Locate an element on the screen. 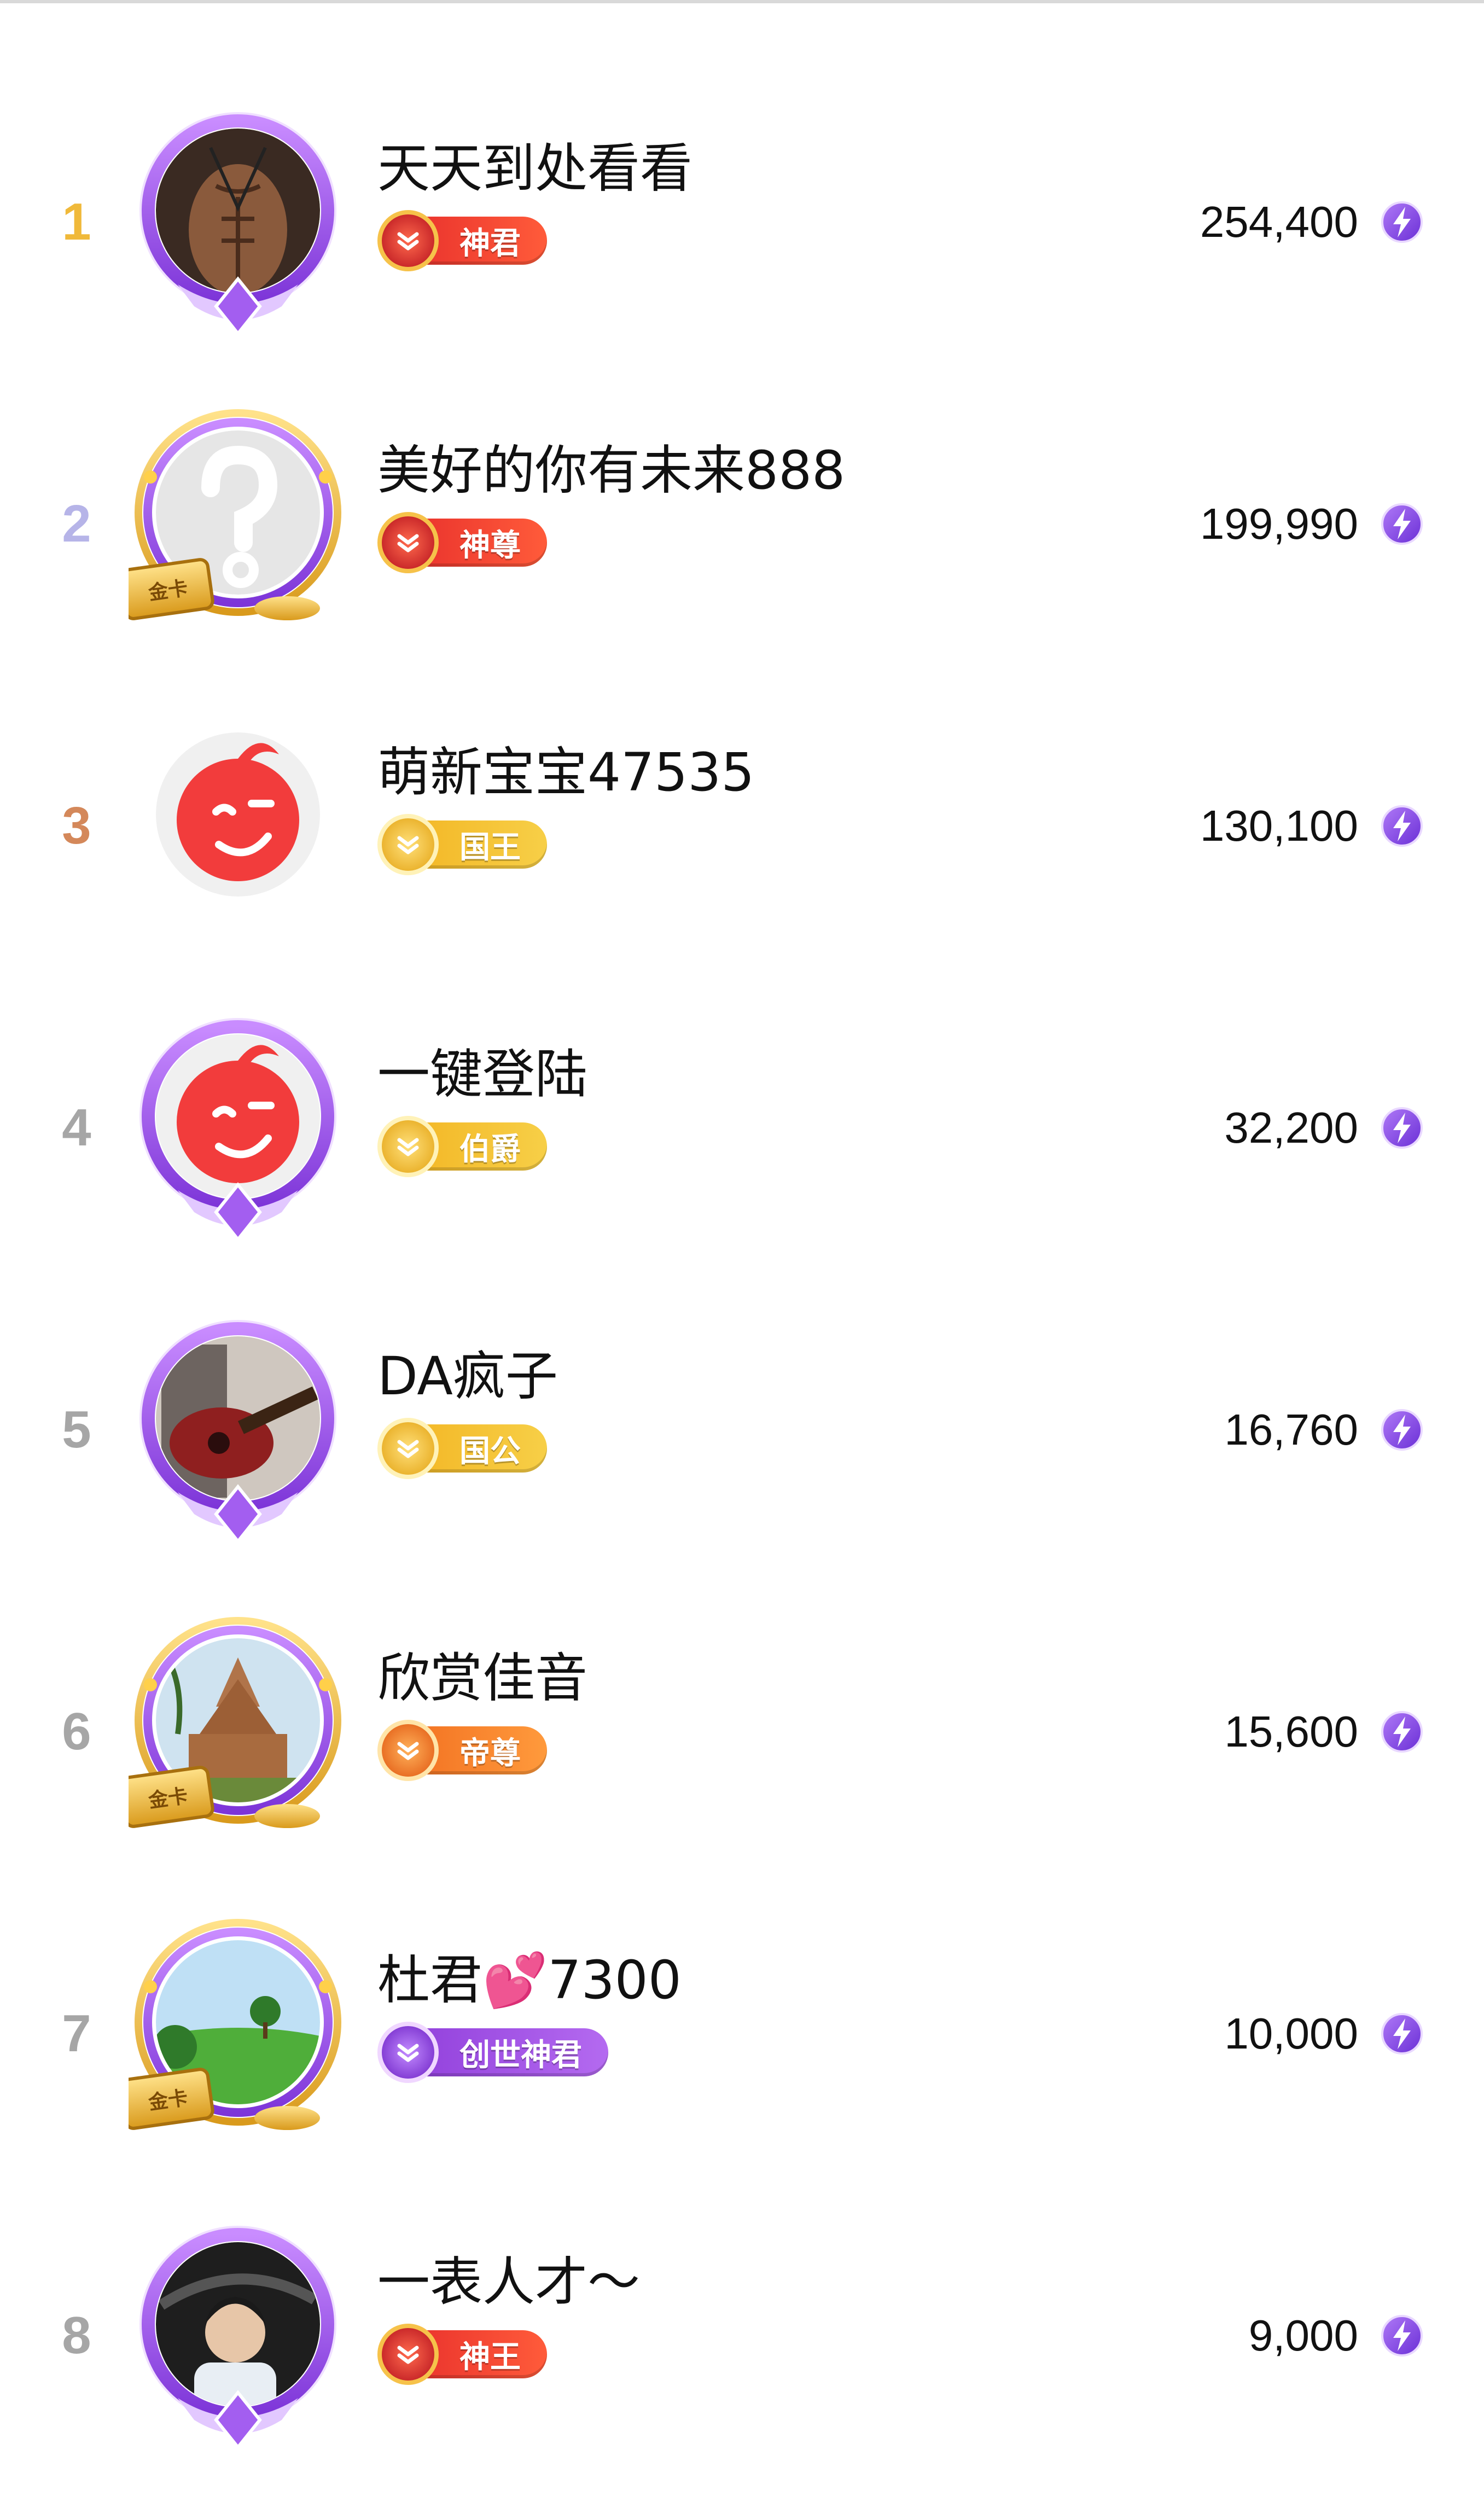  avatar-image-meadow-icon: 金卡 is located at coordinates (235, 2024).